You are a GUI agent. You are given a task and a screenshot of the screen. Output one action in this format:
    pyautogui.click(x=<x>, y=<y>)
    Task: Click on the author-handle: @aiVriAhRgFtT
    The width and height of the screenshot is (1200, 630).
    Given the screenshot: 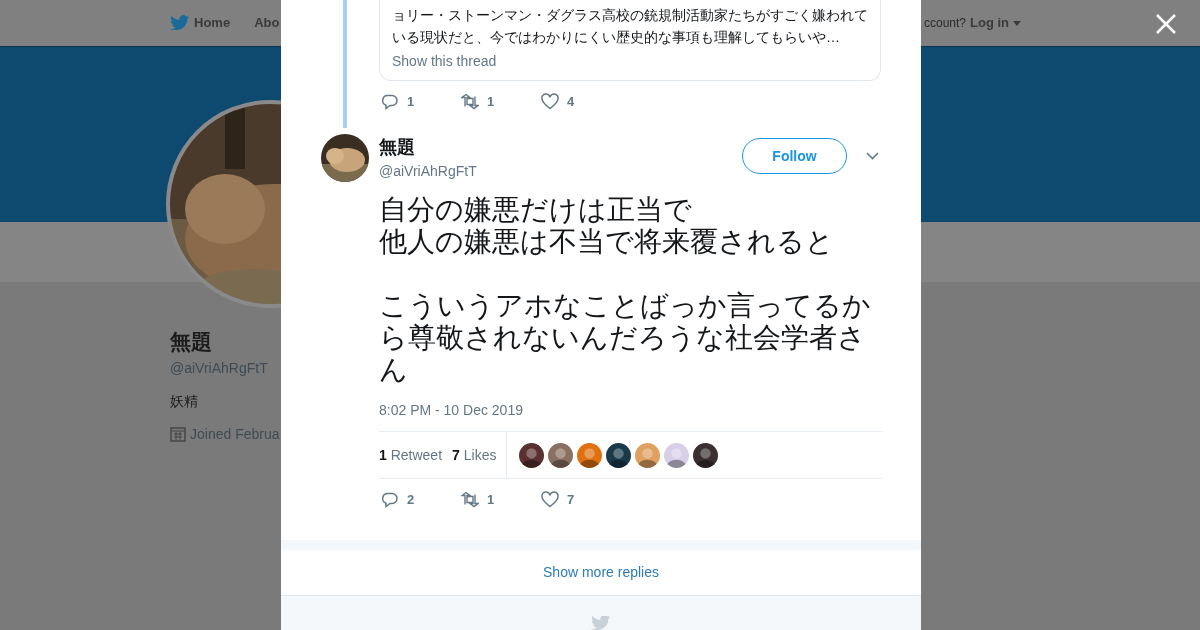 What is the action you would take?
    pyautogui.click(x=428, y=171)
    